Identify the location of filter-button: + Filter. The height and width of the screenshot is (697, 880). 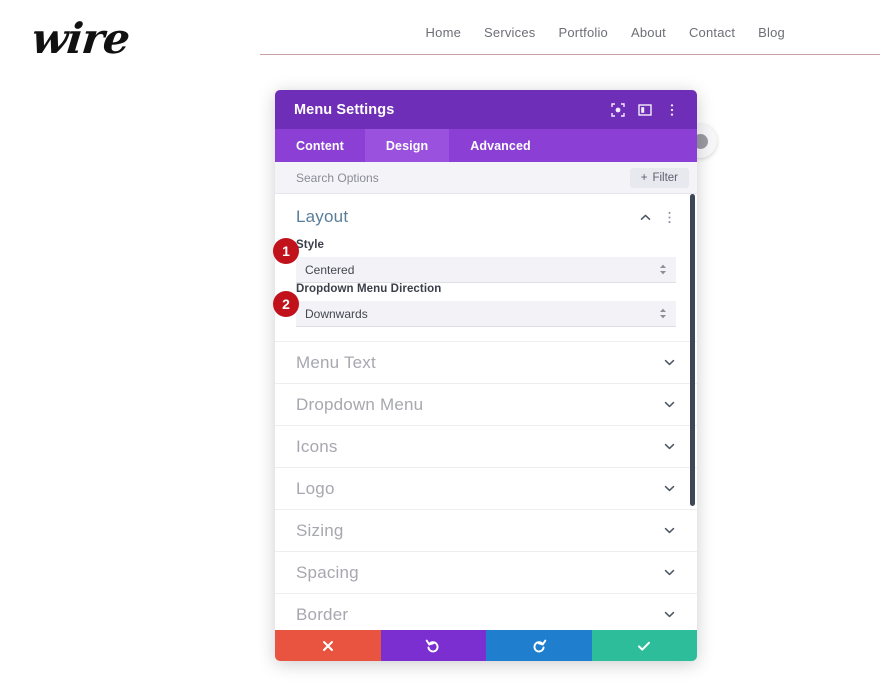
(659, 177).